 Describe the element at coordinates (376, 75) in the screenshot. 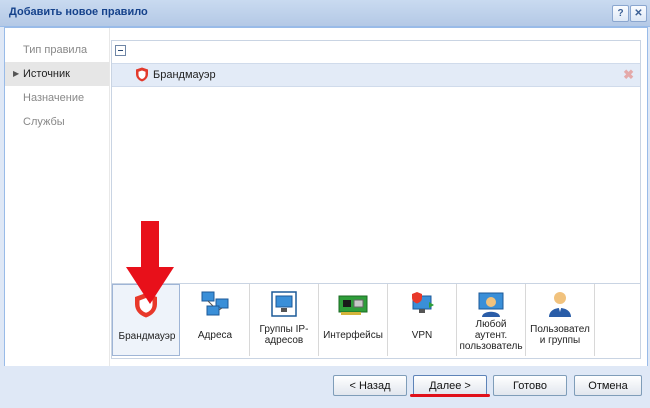

I see `list-item: Брандмауэр ✖` at that location.